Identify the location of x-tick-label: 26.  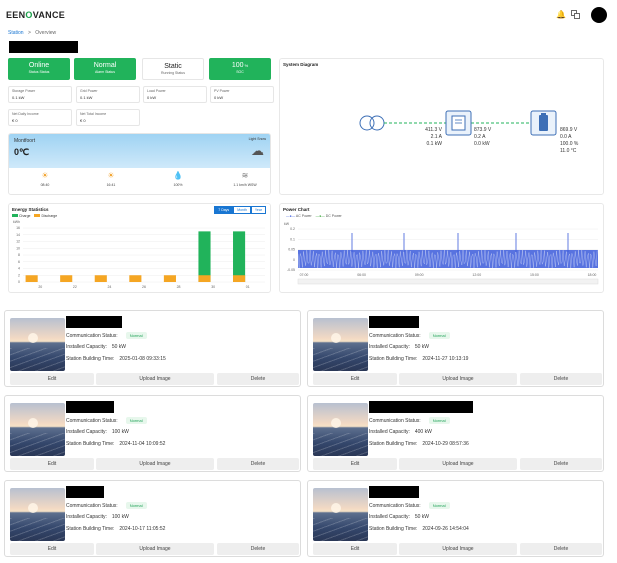
(144, 287).